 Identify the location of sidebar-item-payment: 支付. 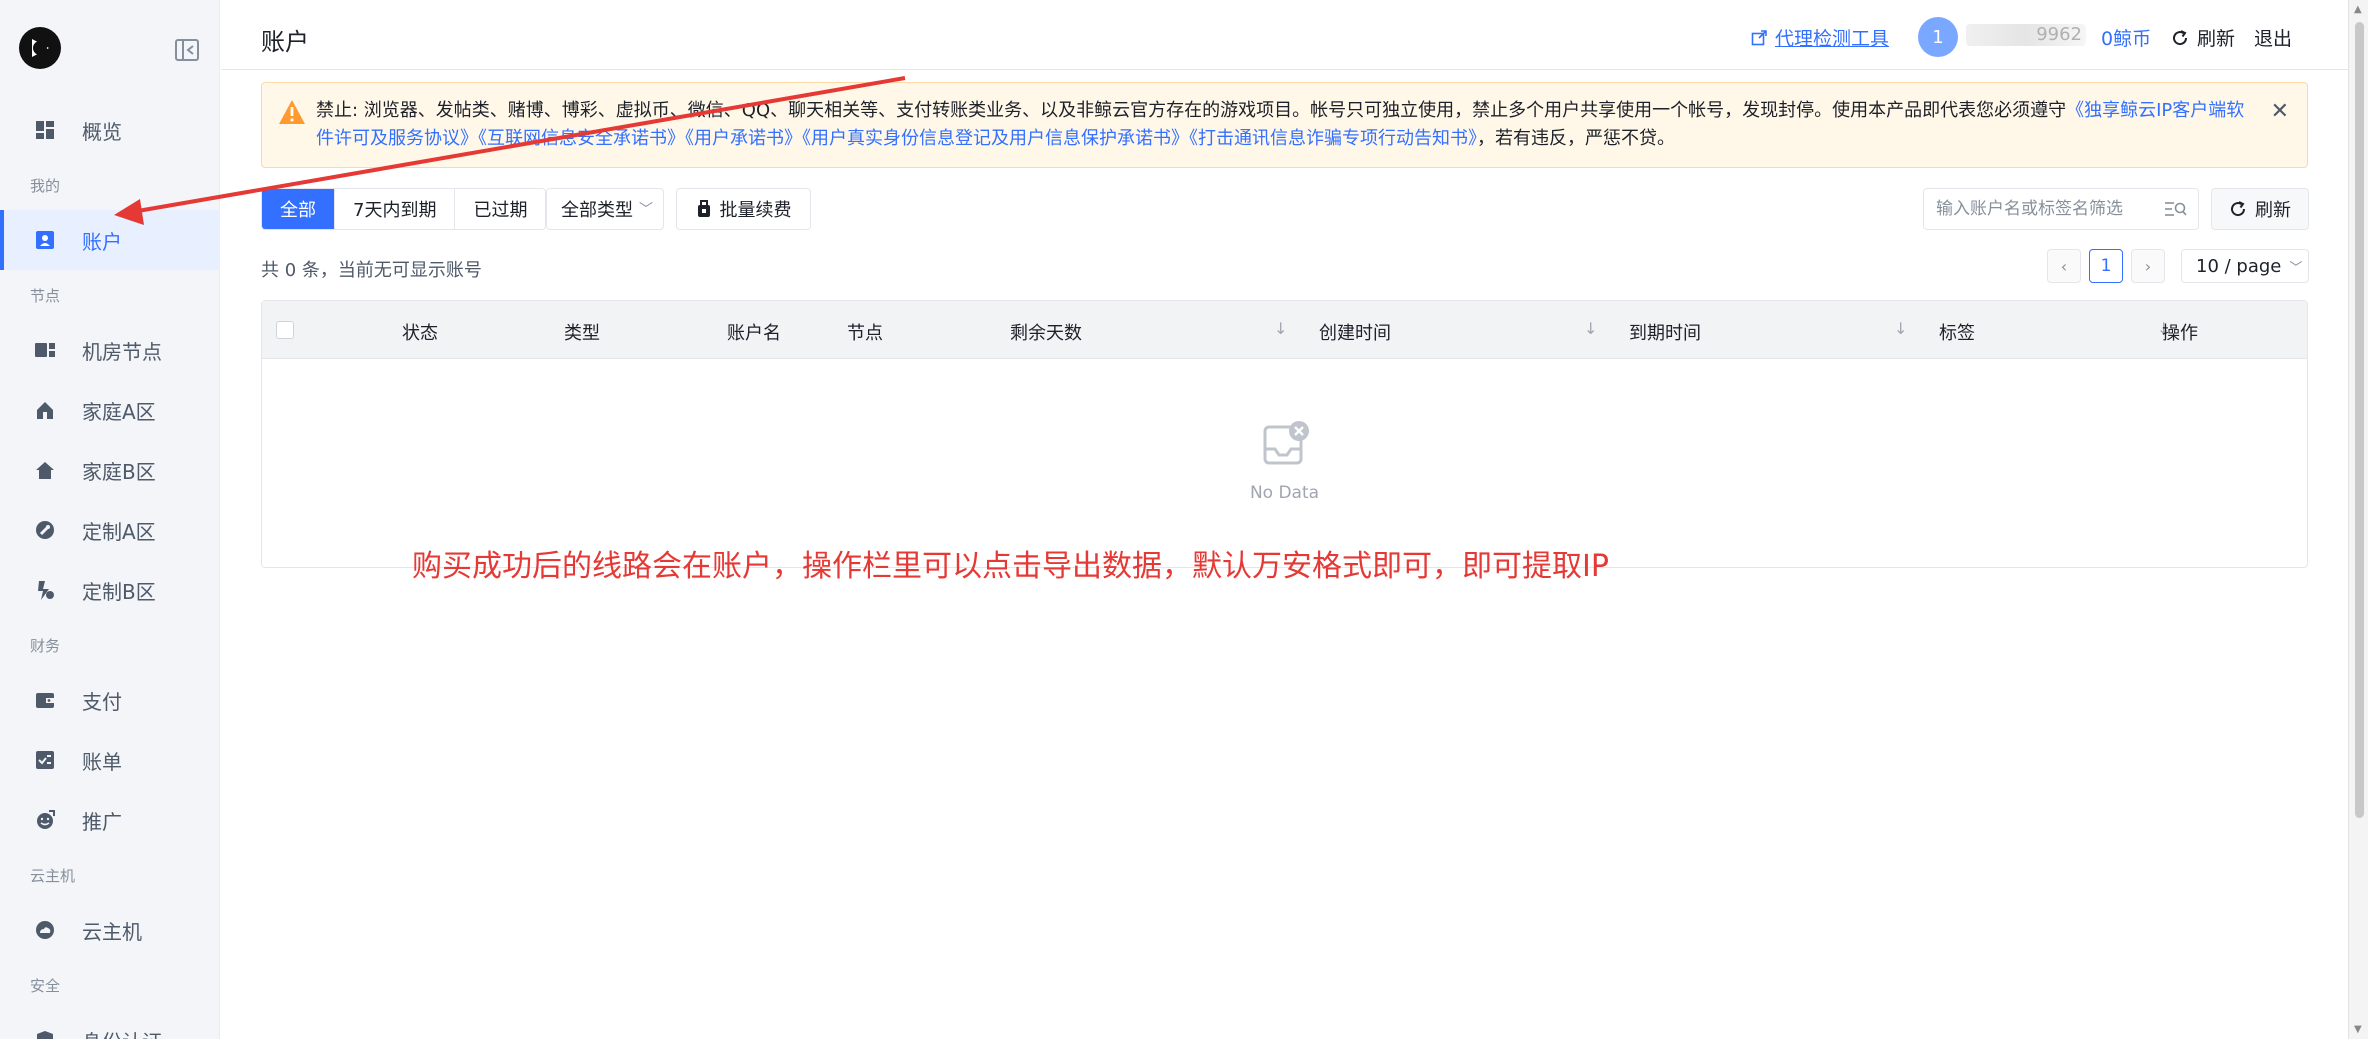
(110, 700).